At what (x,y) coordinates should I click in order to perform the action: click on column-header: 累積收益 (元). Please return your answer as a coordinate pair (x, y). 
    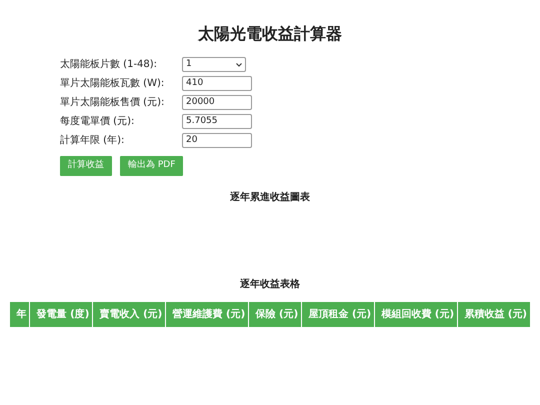
    Looking at the image, I should click on (495, 315).